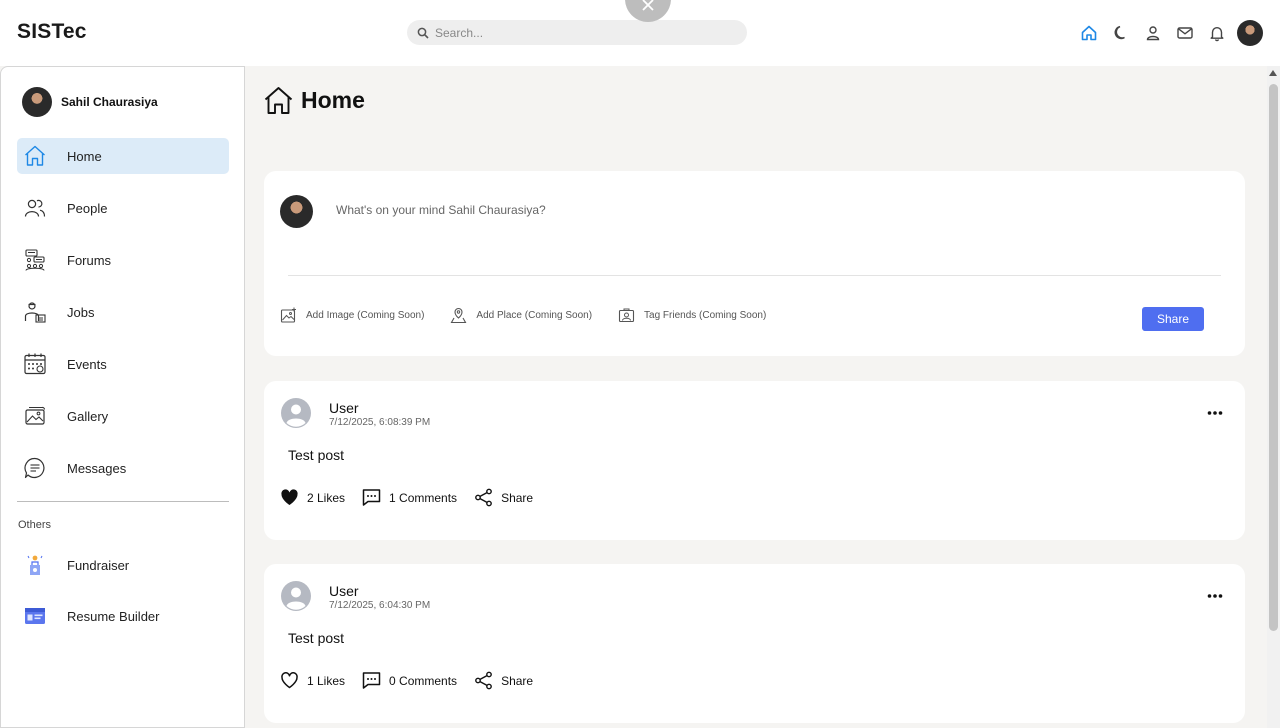  What do you see at coordinates (97, 468) in the screenshot?
I see `sidebar-item-label: Messages` at bounding box center [97, 468].